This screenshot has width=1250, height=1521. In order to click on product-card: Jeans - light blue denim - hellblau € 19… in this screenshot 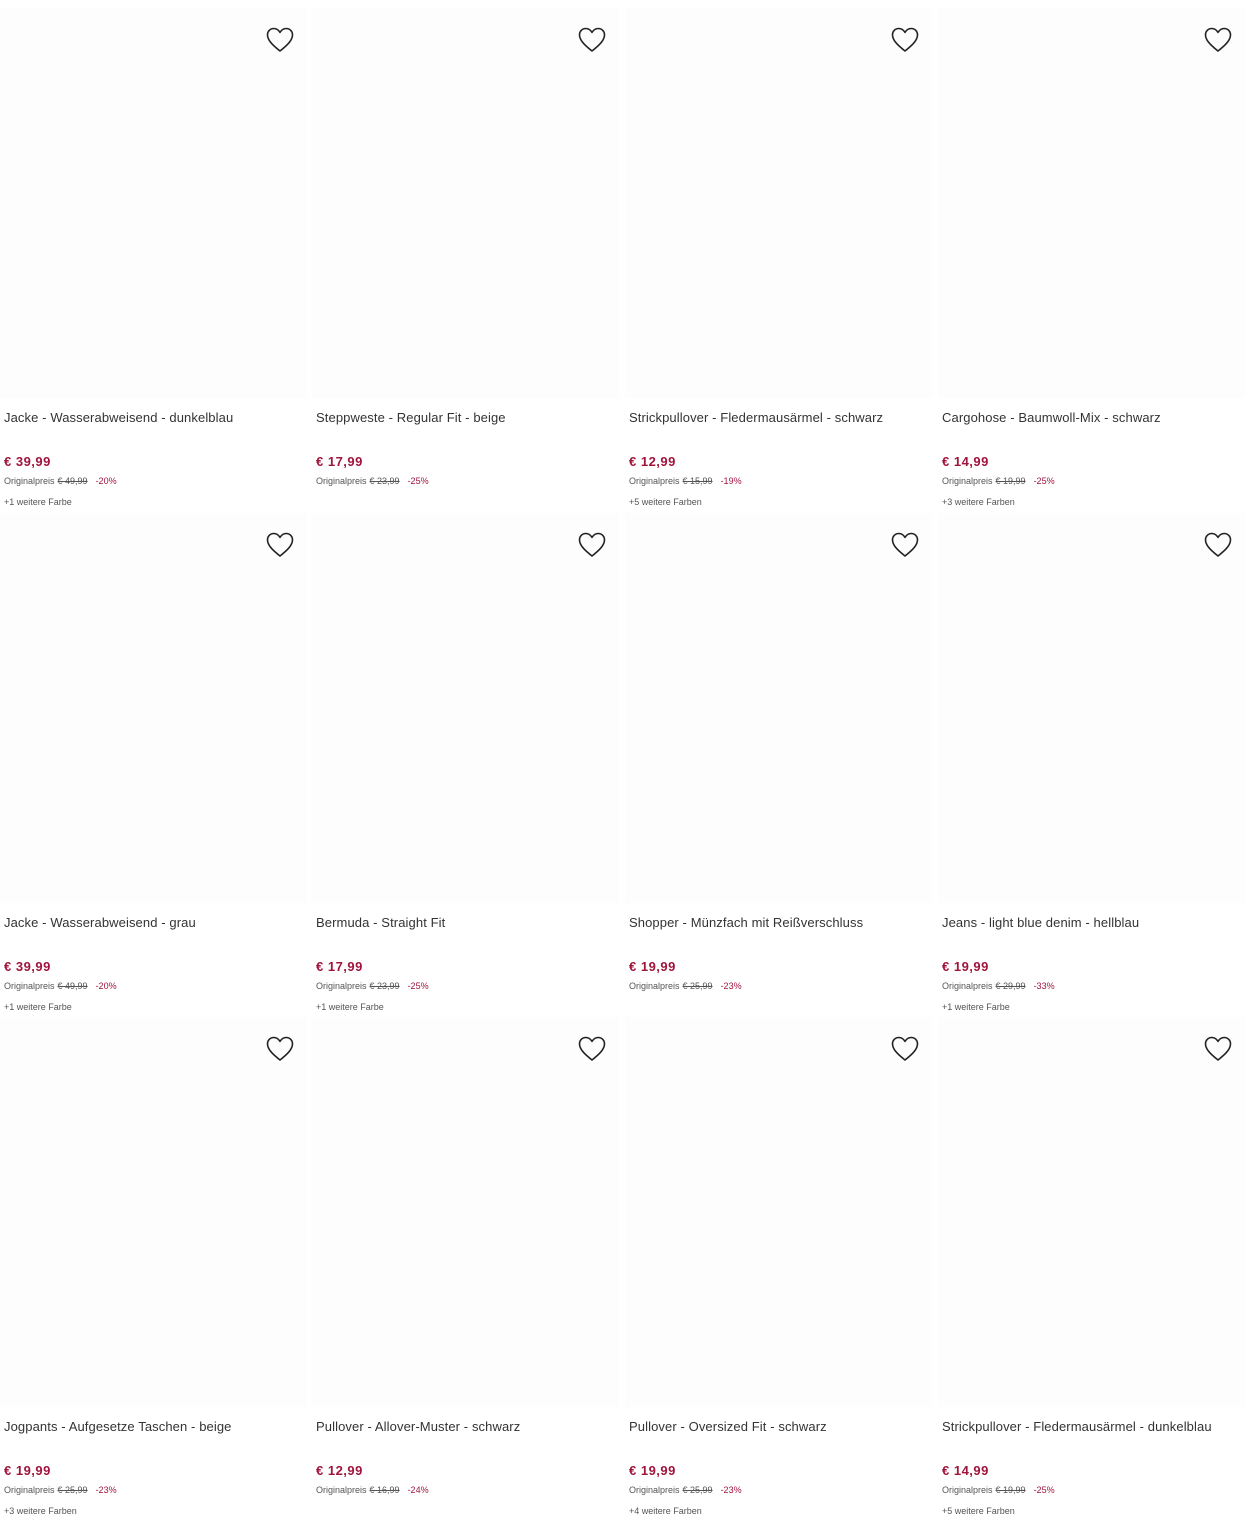, I will do `click(1091, 765)`.